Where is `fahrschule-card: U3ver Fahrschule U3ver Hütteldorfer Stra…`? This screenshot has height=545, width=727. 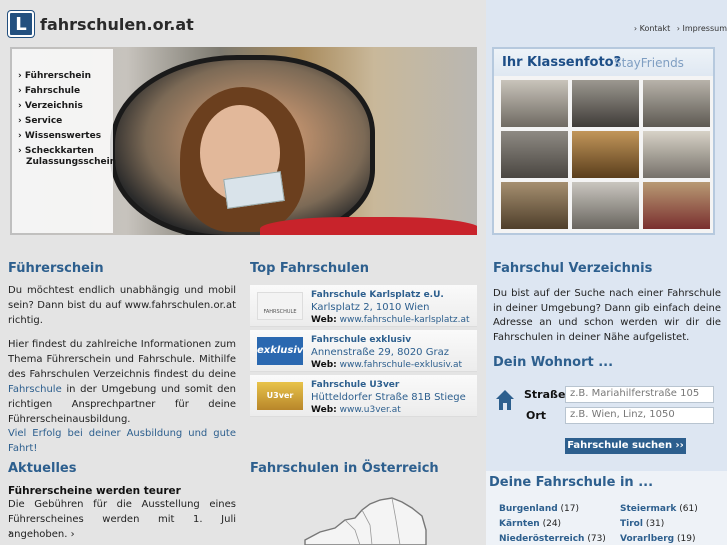 fahrschule-card: U3ver Fahrschule U3ver Hütteldorfer Stra… is located at coordinates (363, 396).